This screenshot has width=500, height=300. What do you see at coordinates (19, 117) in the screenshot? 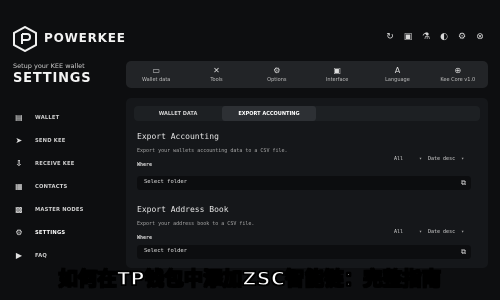
I see `wallet-icon: ▤` at bounding box center [19, 117].